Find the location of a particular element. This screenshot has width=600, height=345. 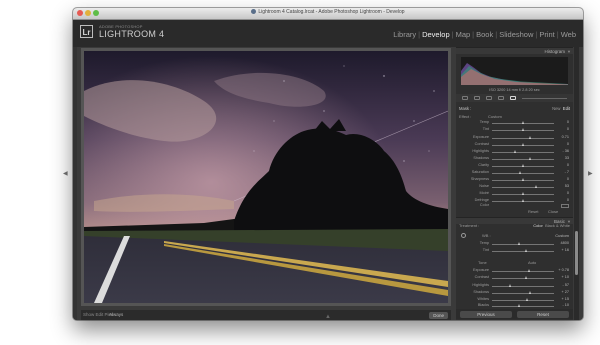

brush-reset-button: Reset is located at coordinates (533, 211).